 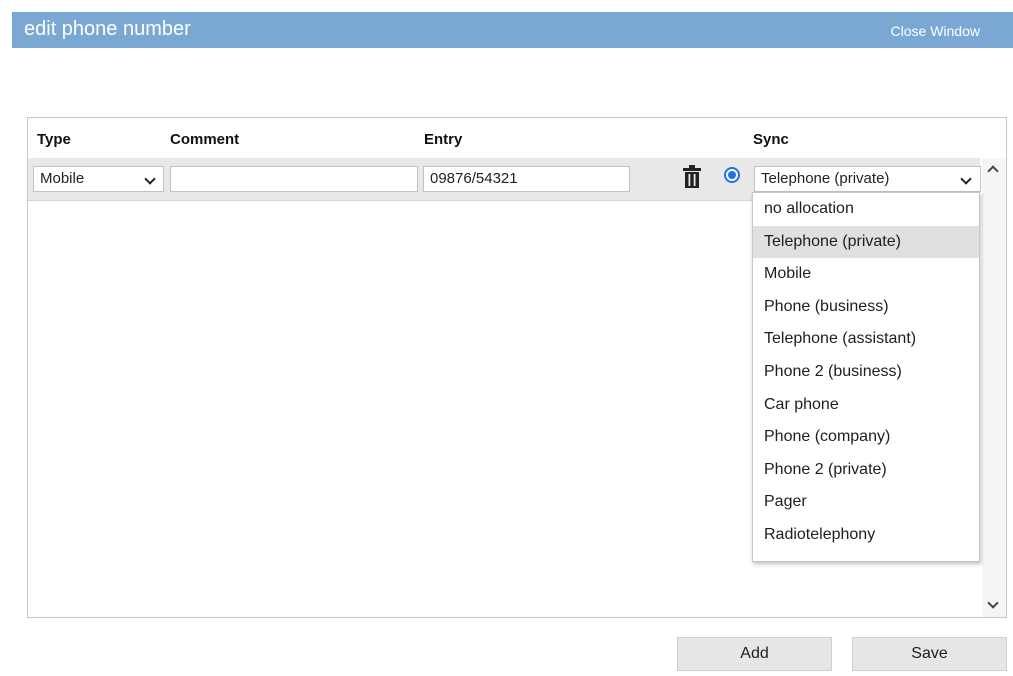 I want to click on chevron-up-icon, so click(x=993, y=171).